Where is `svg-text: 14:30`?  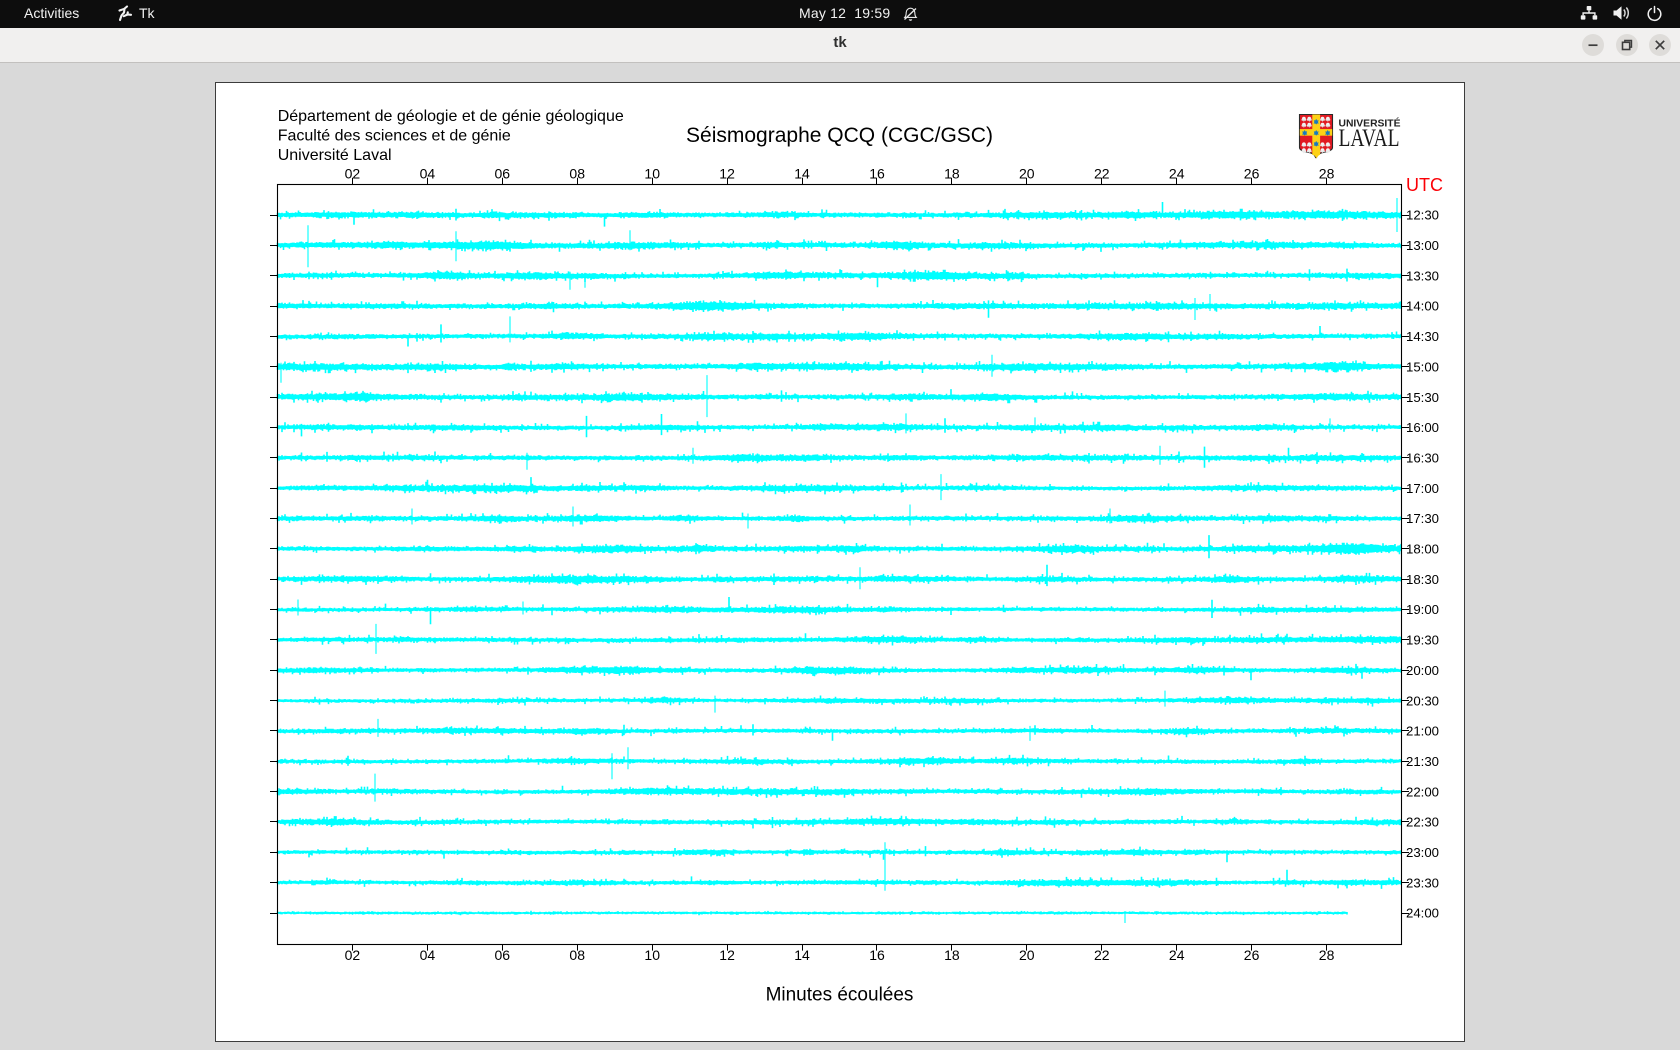 svg-text: 14:30 is located at coordinates (1422, 336).